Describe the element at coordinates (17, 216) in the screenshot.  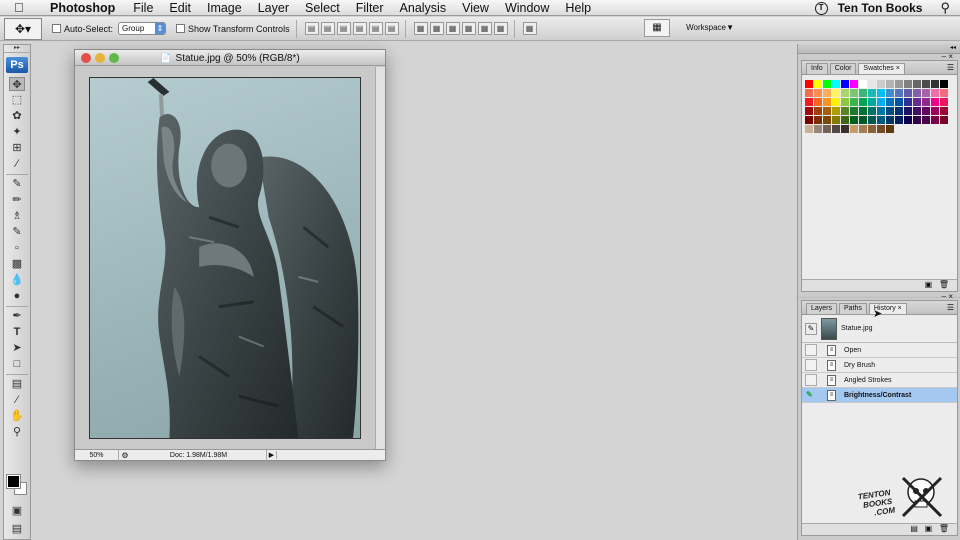
I see `clone-stamp-icon: ♗` at that location.